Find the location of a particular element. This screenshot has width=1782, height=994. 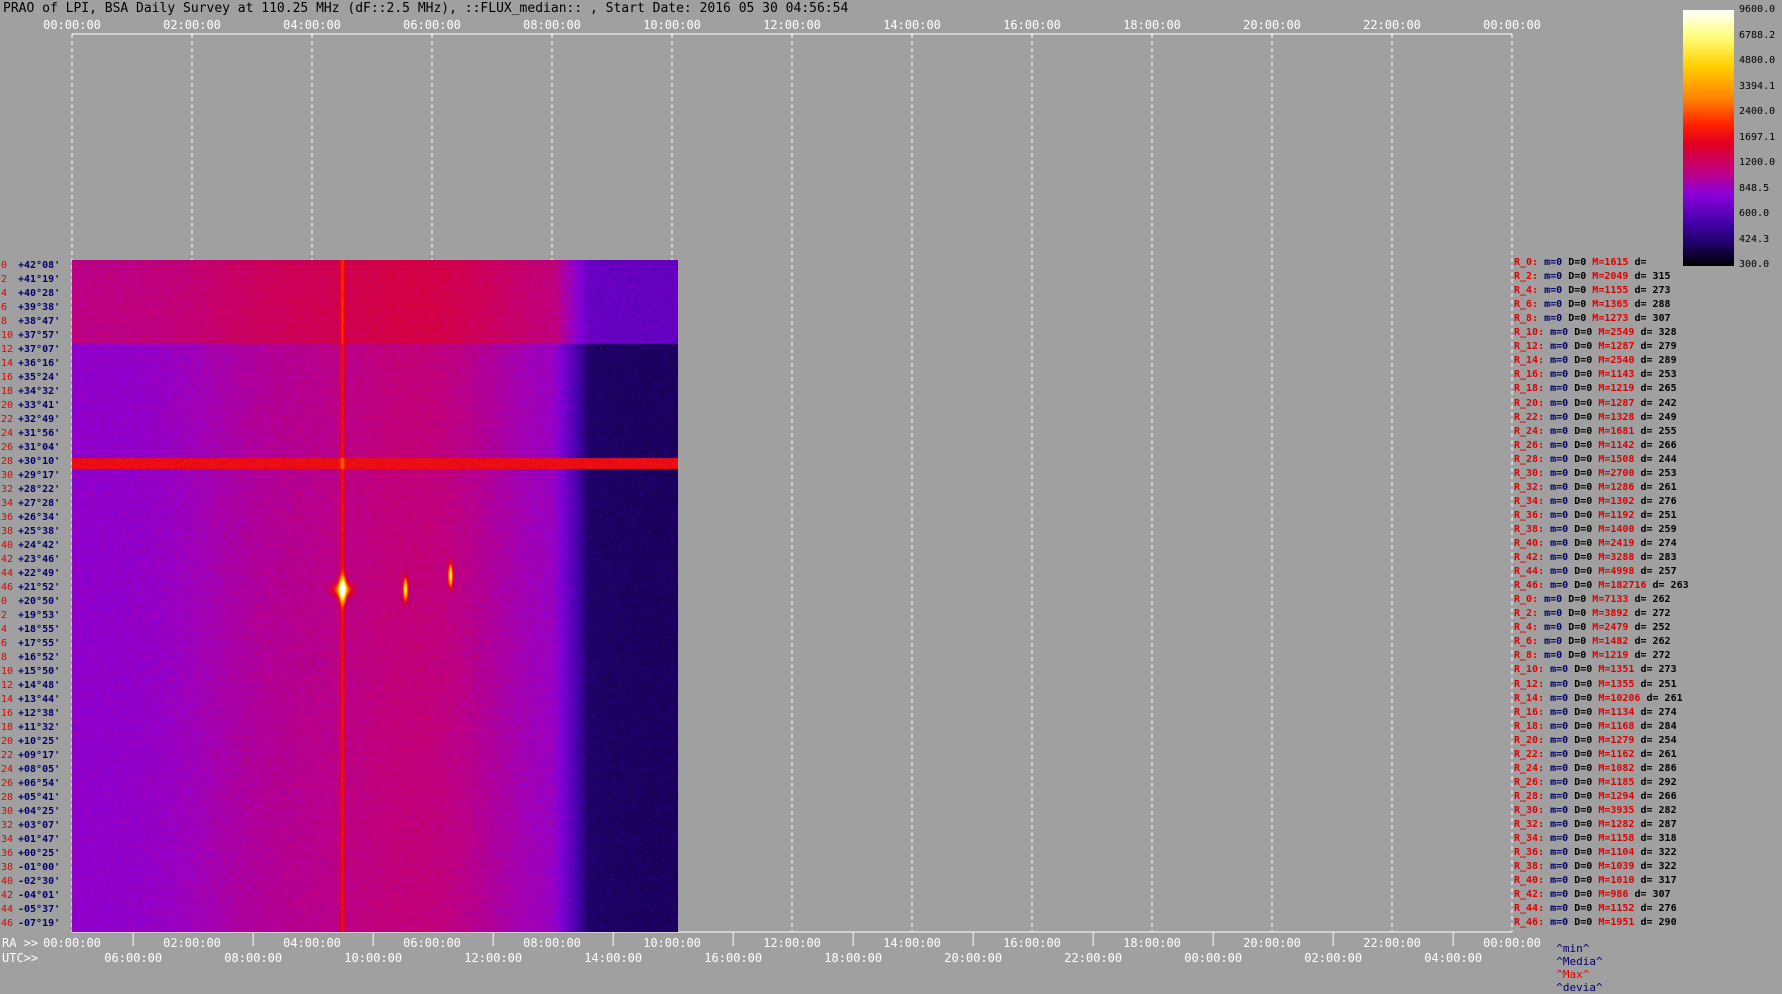

stat-dev: d= 317 is located at coordinates (1658, 881).